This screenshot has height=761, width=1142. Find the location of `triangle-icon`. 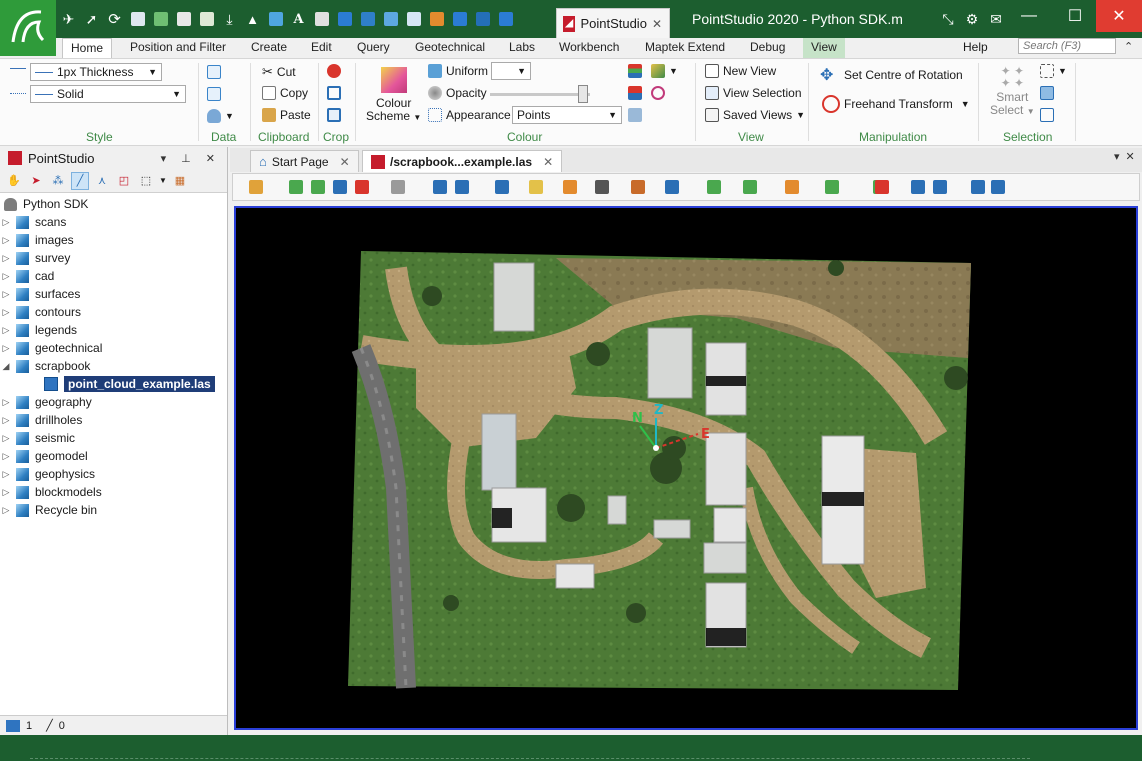

triangle-icon is located at coordinates (502, 187).